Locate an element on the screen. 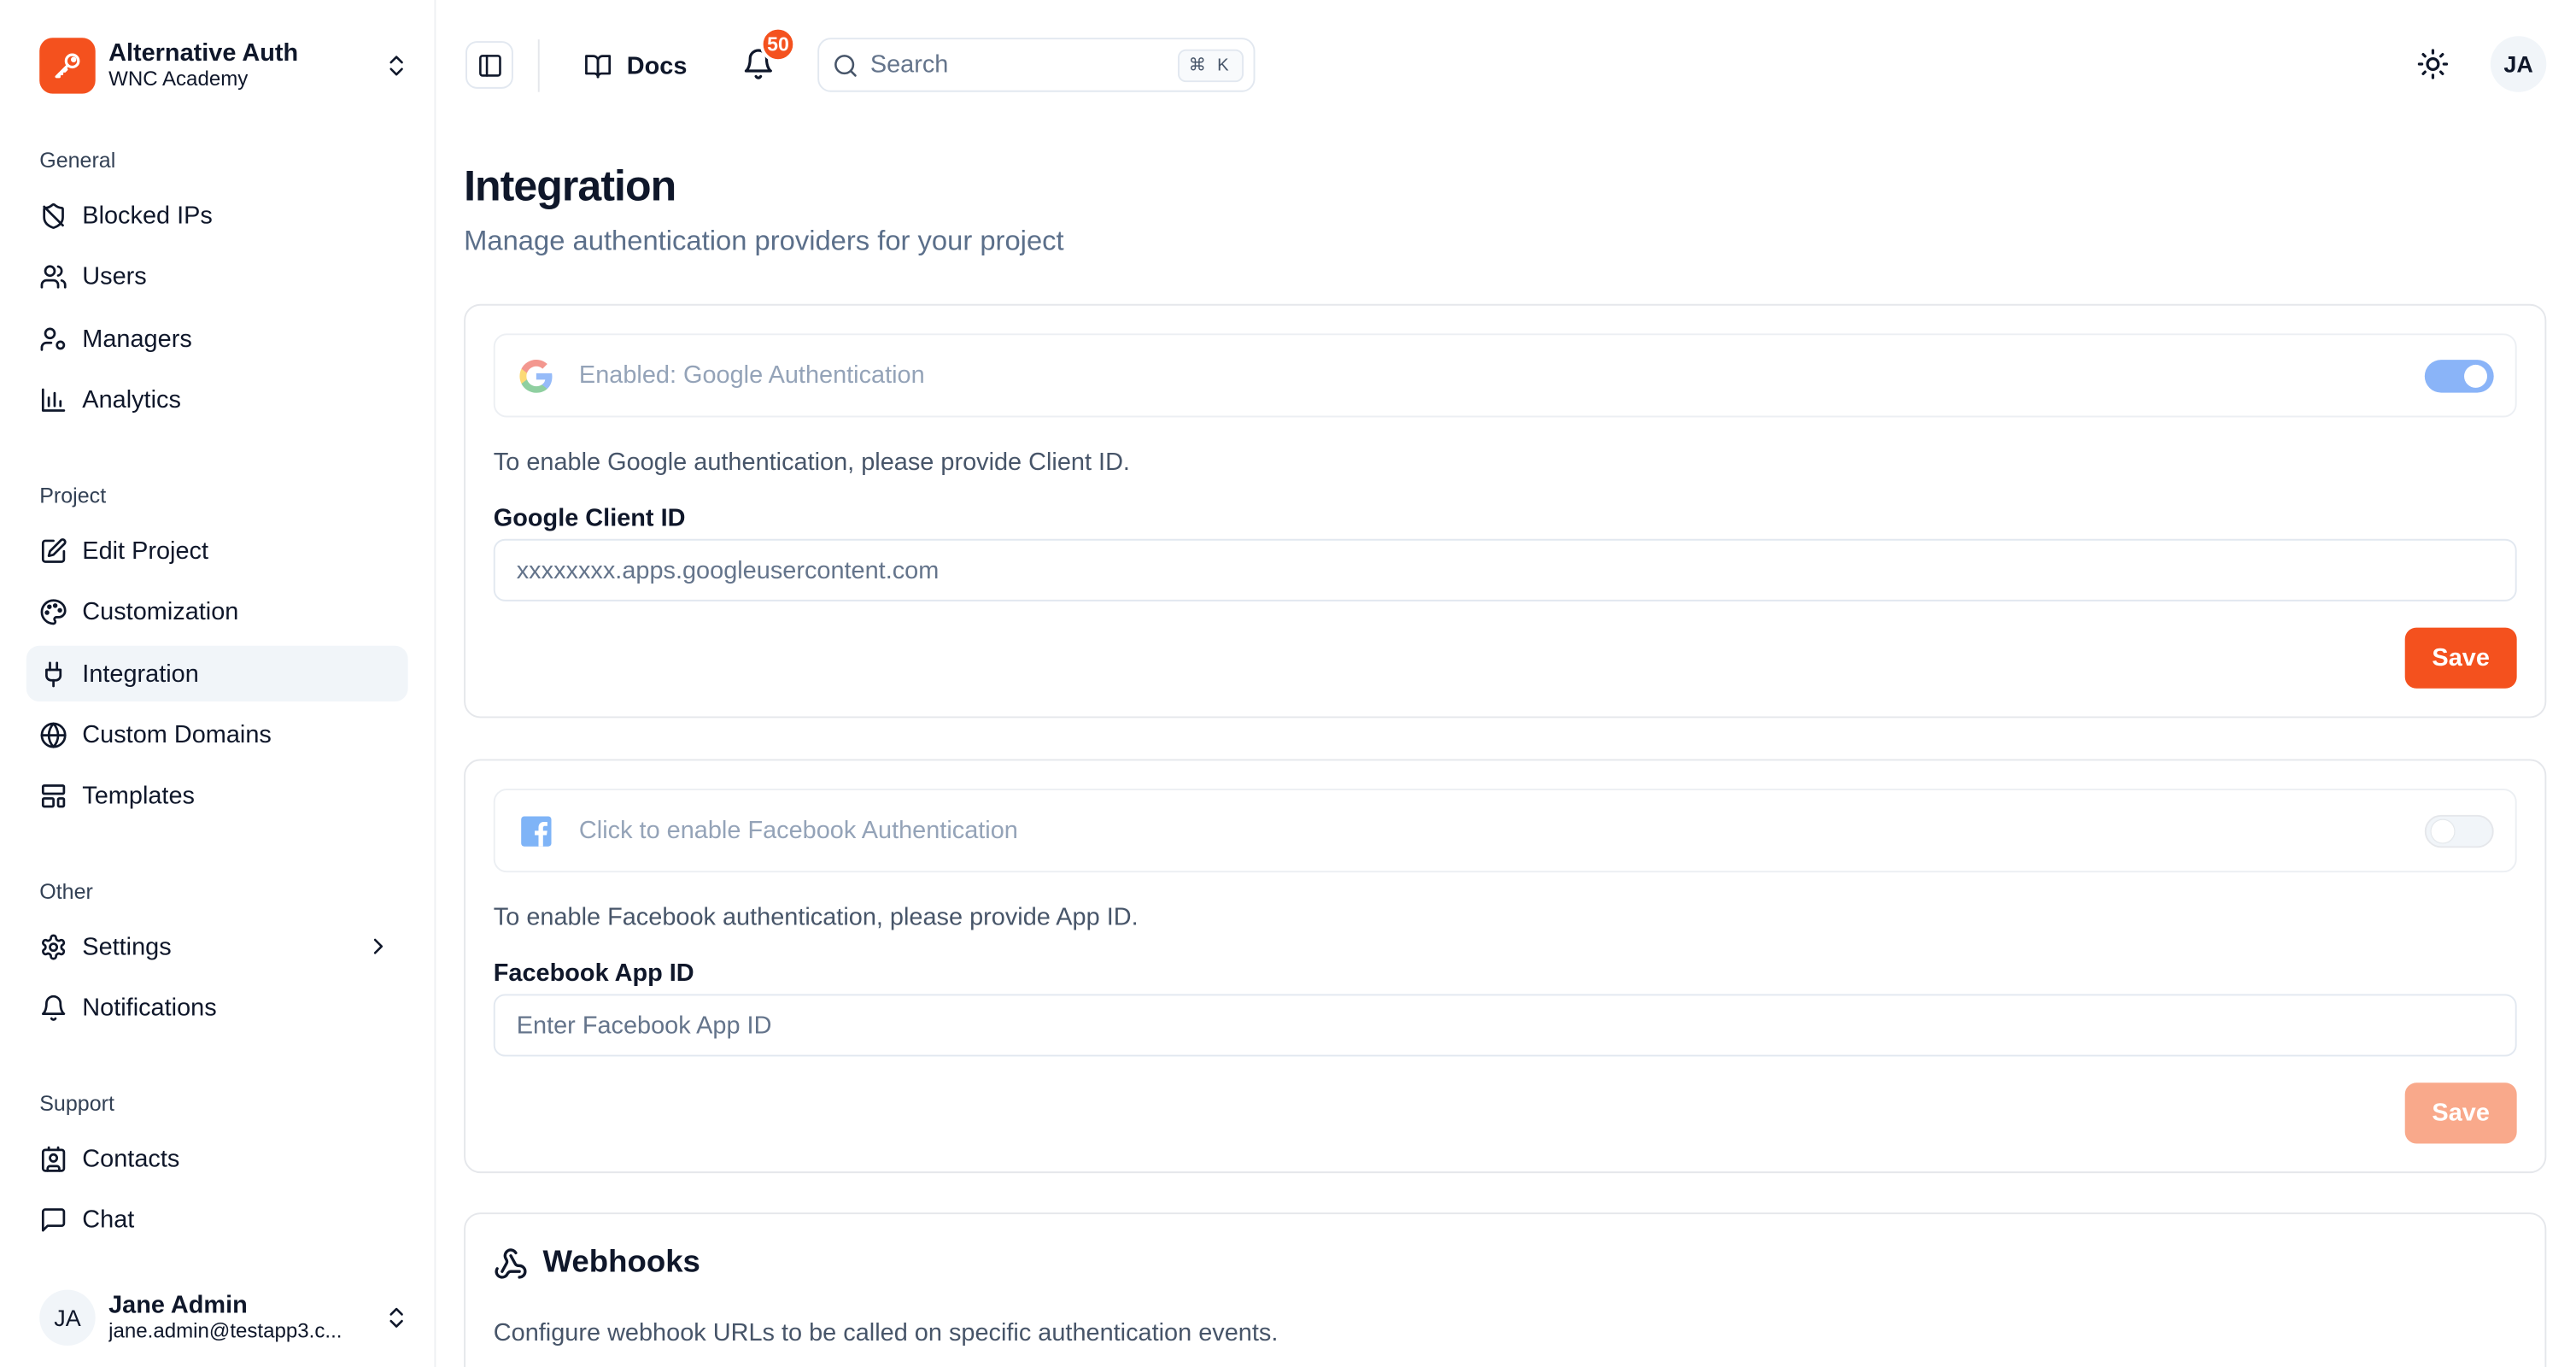 This screenshot has height=1367, width=2576. contact-icon is located at coordinates (53, 1158).